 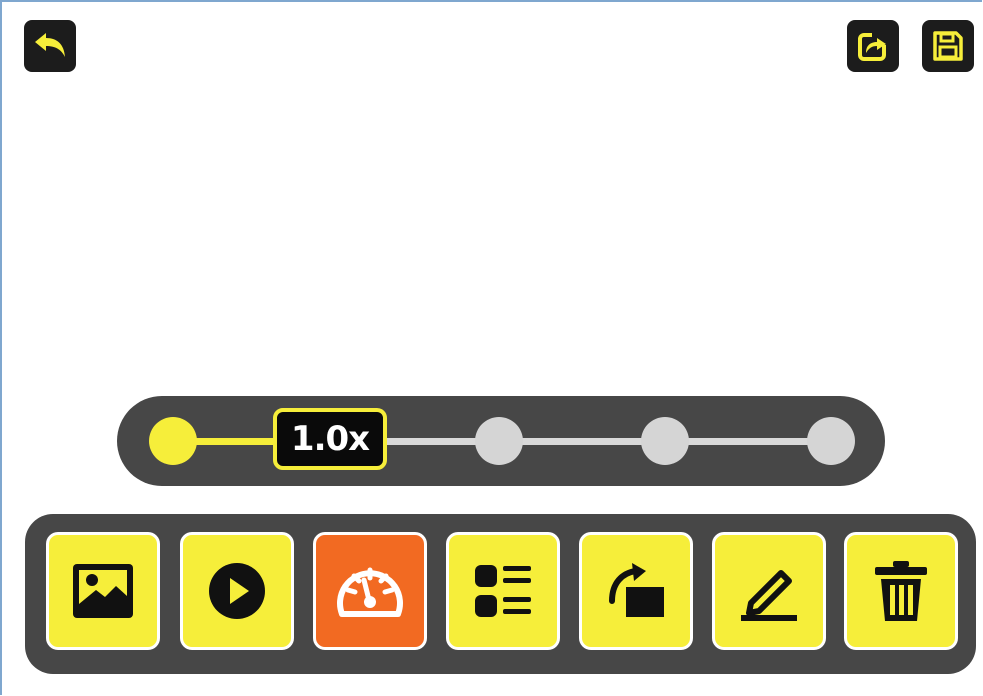 I want to click on save-button, so click(x=948, y=46).